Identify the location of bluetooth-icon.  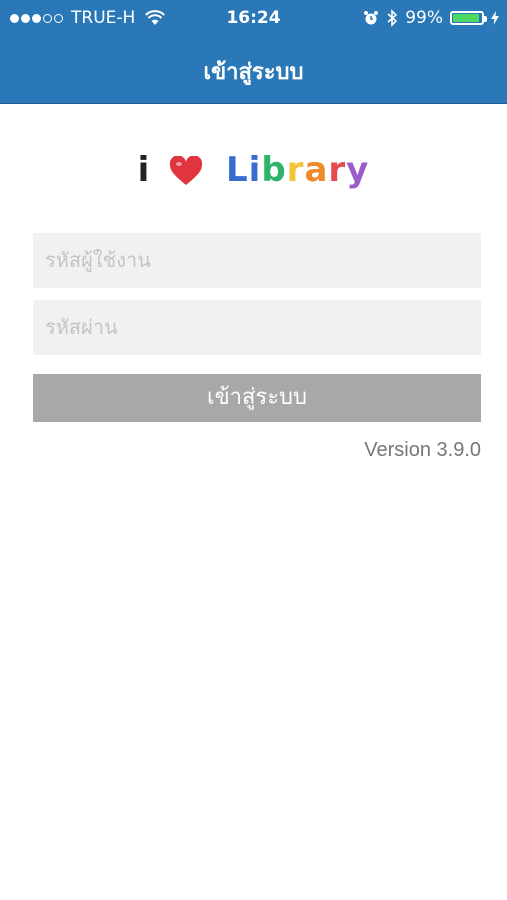
(392, 18).